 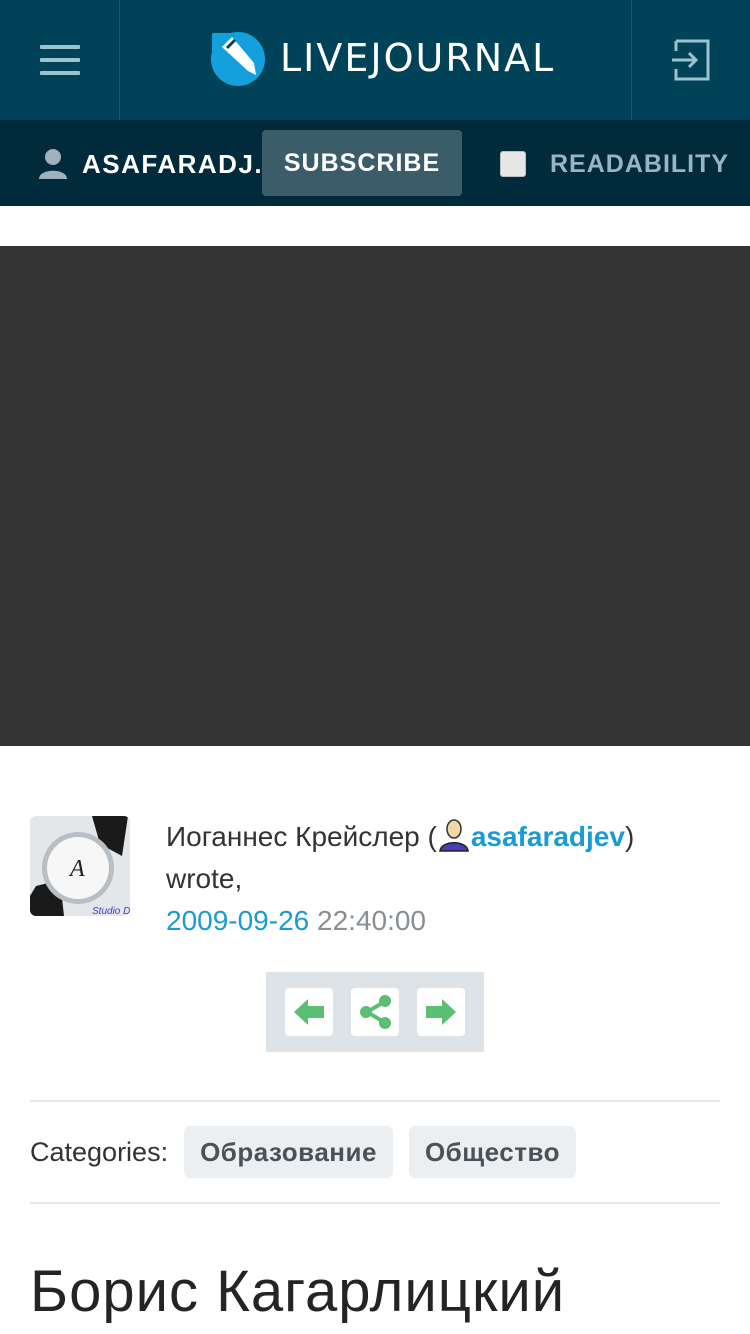 I want to click on livejournal-logo: LIVEJOURNAL, so click(x=381, y=58).